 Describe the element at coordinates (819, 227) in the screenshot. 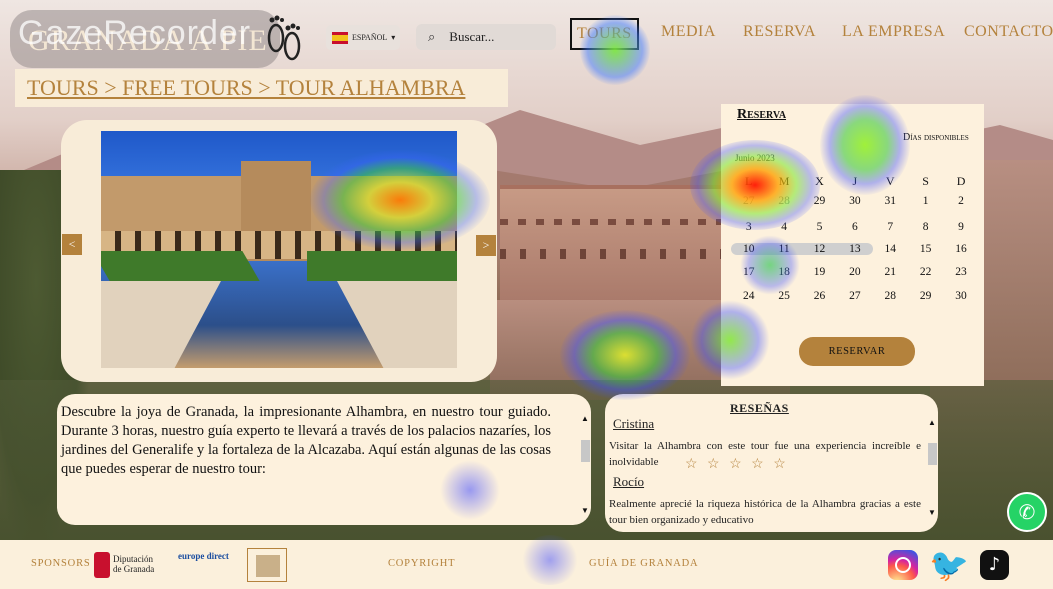

I see `calendar-day: 5` at that location.